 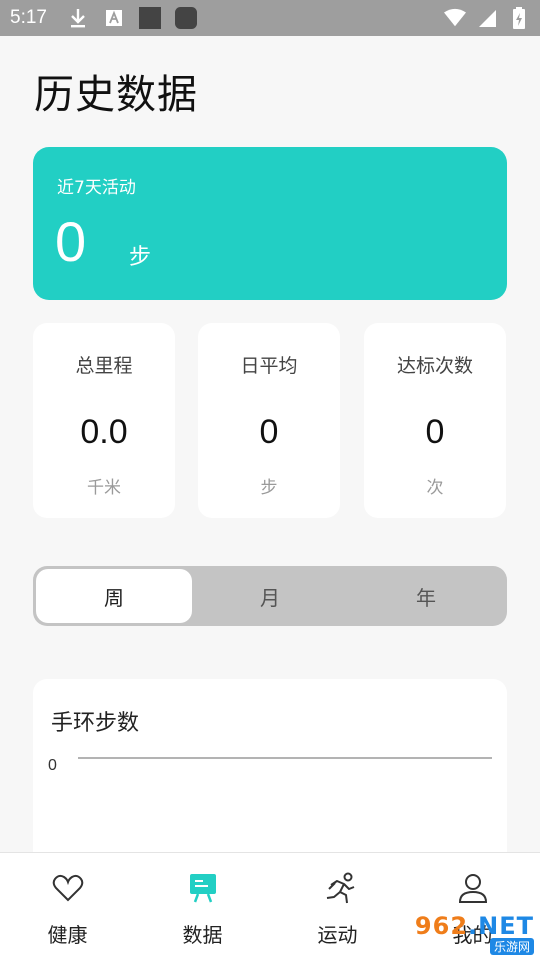 I want to click on site-watermark: 962.NET 乐游网, so click(x=467, y=934).